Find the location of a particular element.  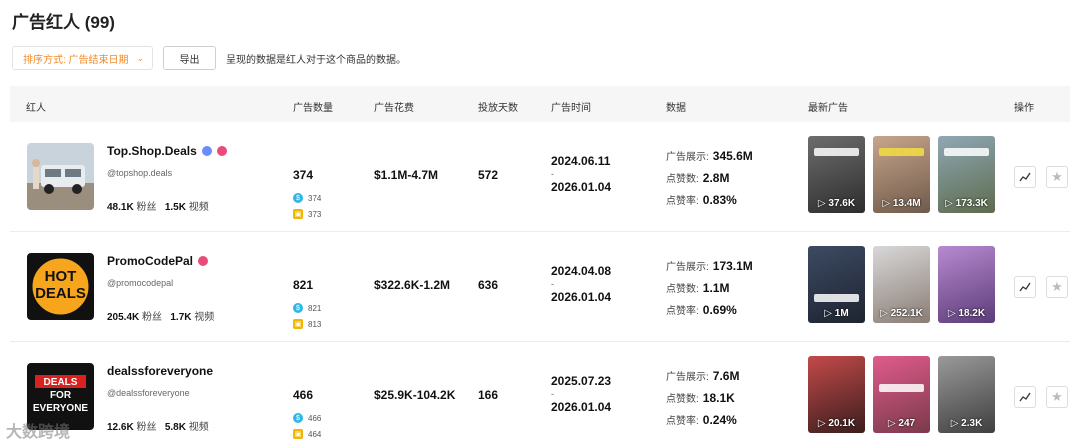

latest-ads: ▷ 37.6K ▷ 13.4M ▷ 173.3K is located at coordinates (901, 174).